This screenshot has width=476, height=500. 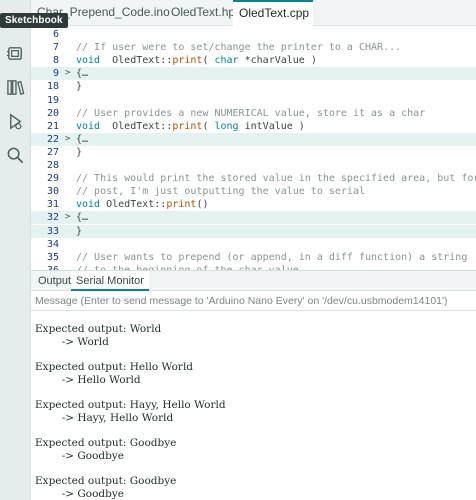 I want to click on search-icon, so click(x=15, y=155).